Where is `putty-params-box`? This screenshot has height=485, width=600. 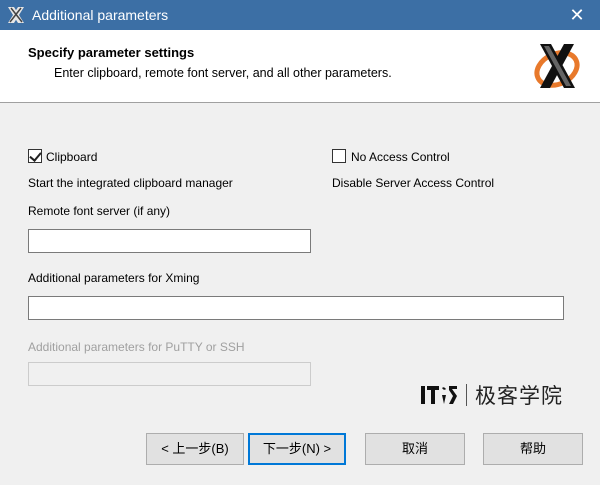
putty-params-box is located at coordinates (169, 374).